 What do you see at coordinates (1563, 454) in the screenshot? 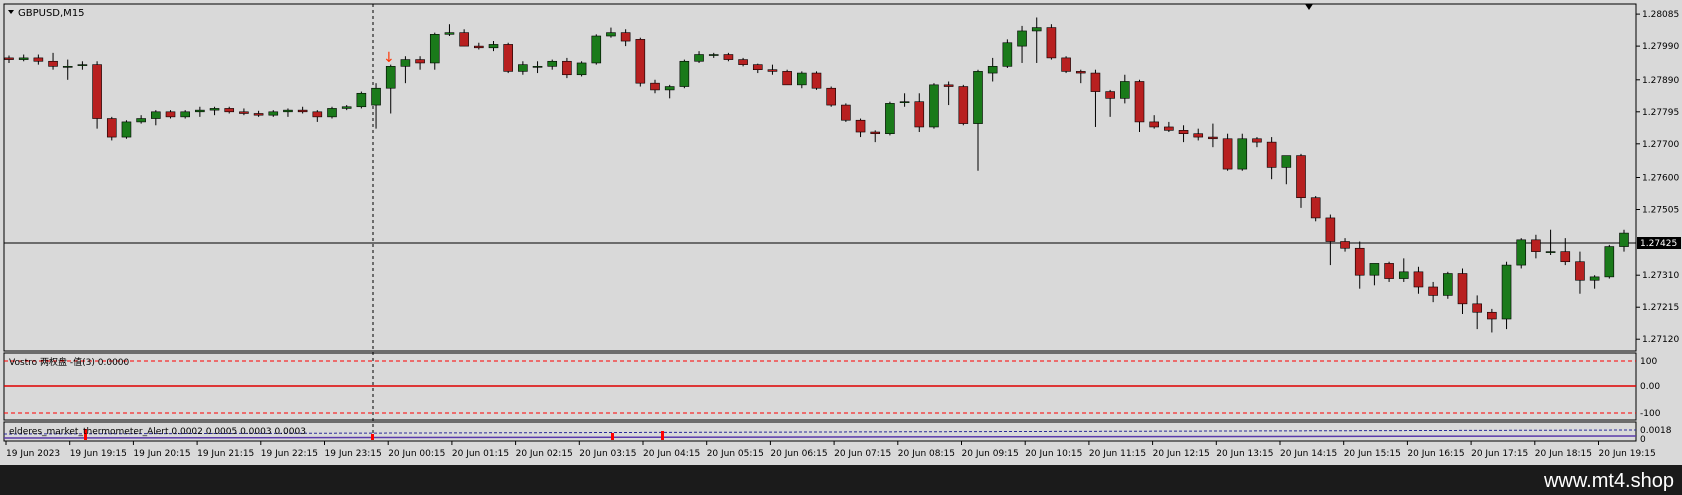
I see `time-tick-label: 20 Jun 18:15` at bounding box center [1563, 454].